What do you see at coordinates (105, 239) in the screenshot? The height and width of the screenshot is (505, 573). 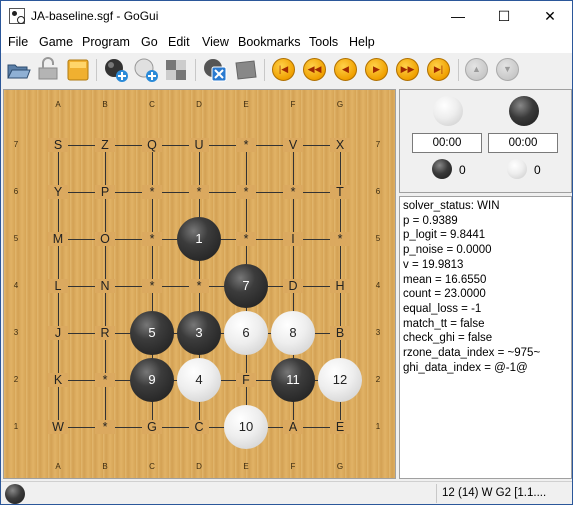 I see `point-label-b5: O` at bounding box center [105, 239].